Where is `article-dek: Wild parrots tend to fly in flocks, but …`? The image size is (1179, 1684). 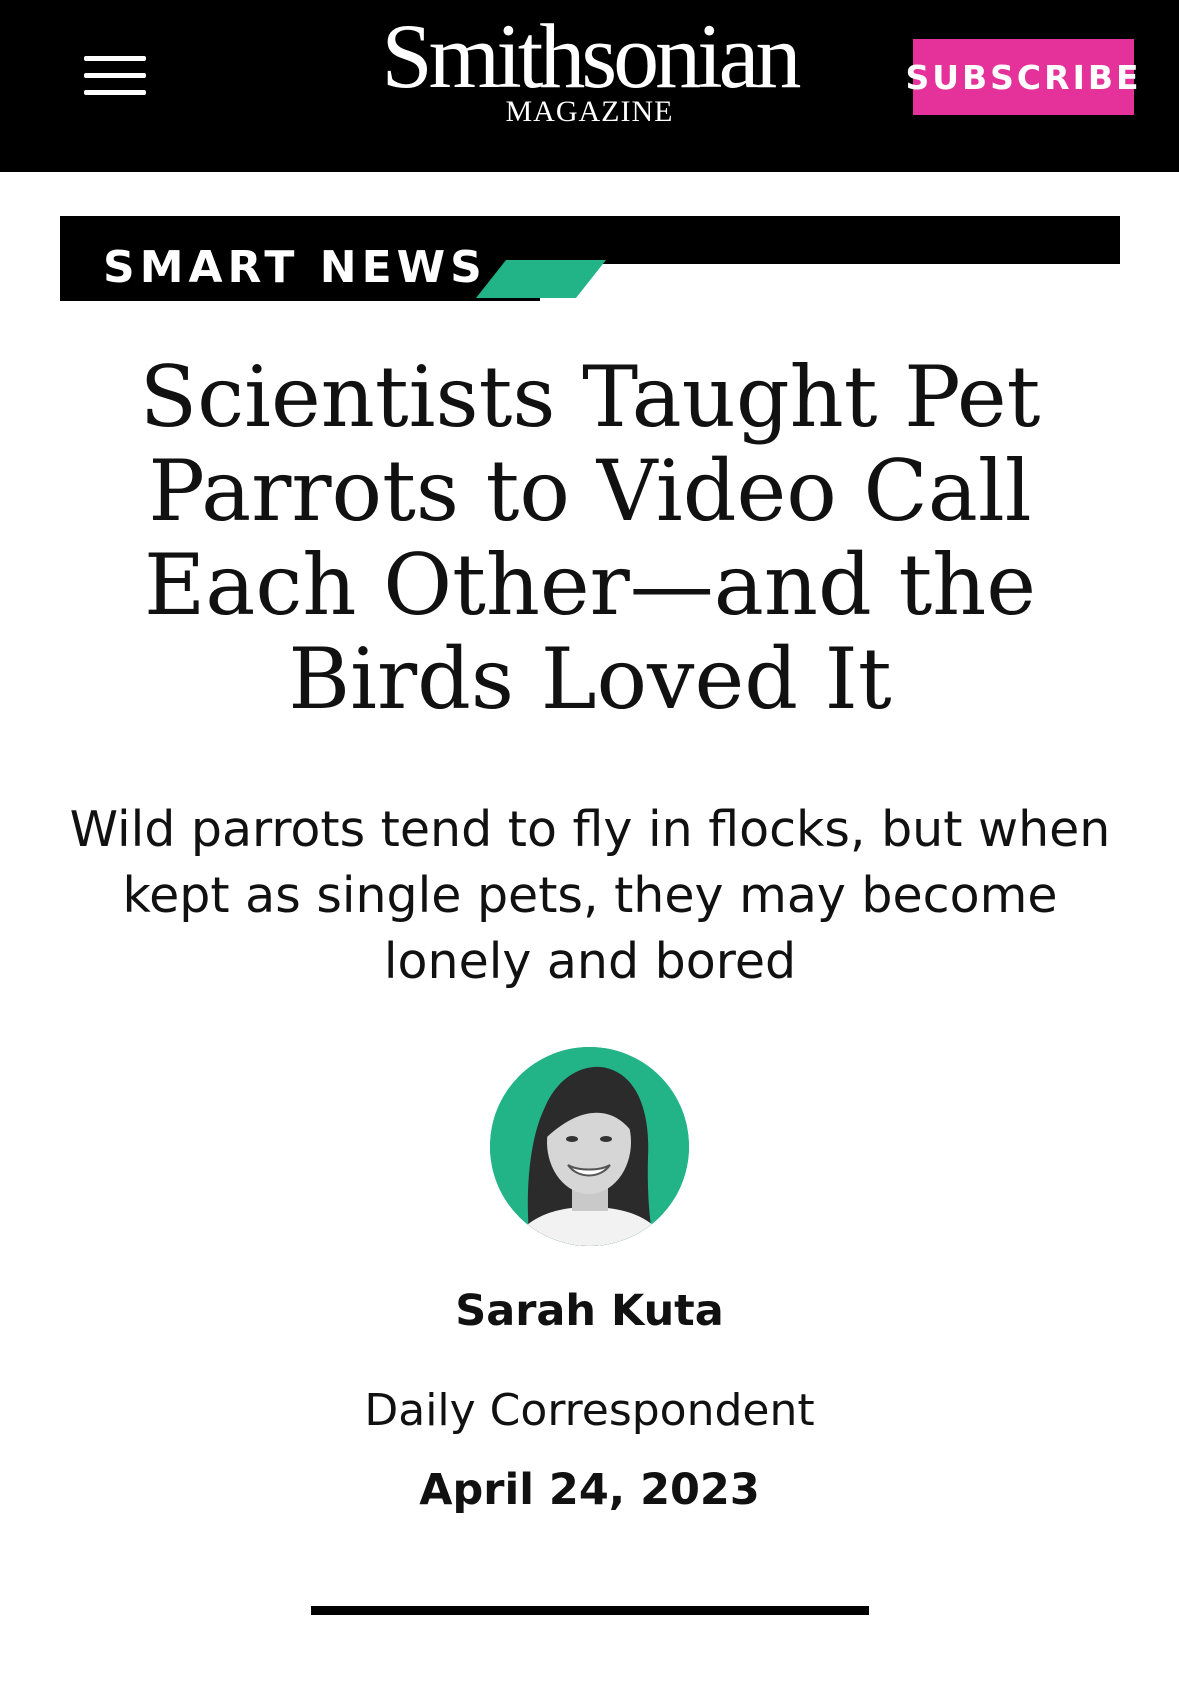
article-dek: Wild parrots tend to fly in flocks, but … is located at coordinates (590, 895).